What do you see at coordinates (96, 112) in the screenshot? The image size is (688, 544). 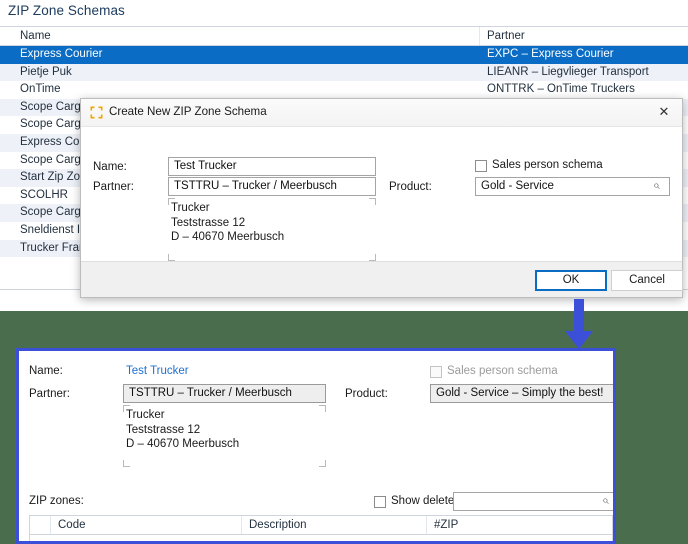 I see `app-window-icon` at bounding box center [96, 112].